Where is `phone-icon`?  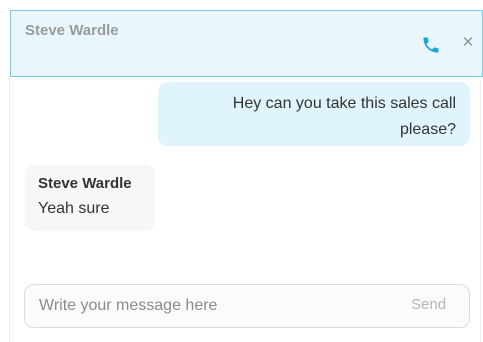 phone-icon is located at coordinates (431, 45).